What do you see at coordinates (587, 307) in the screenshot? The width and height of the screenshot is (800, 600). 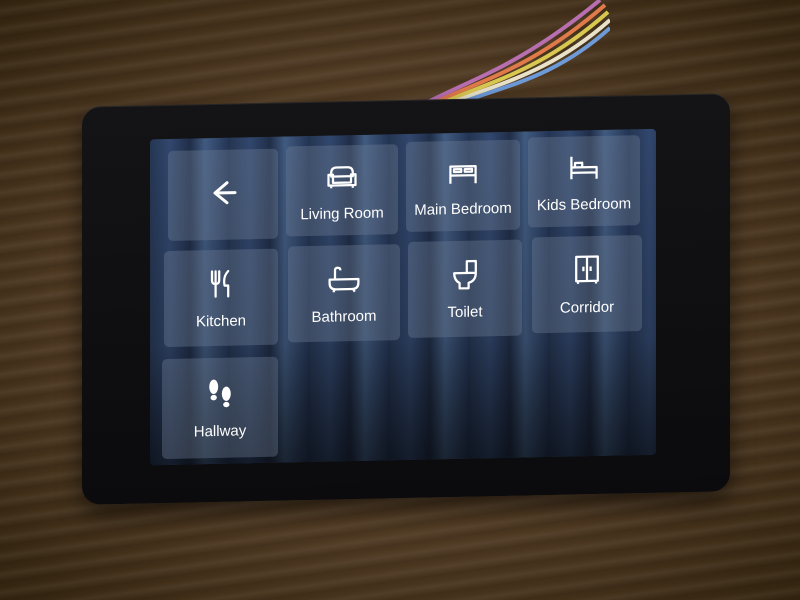 I see `tile-label: Corridor` at bounding box center [587, 307].